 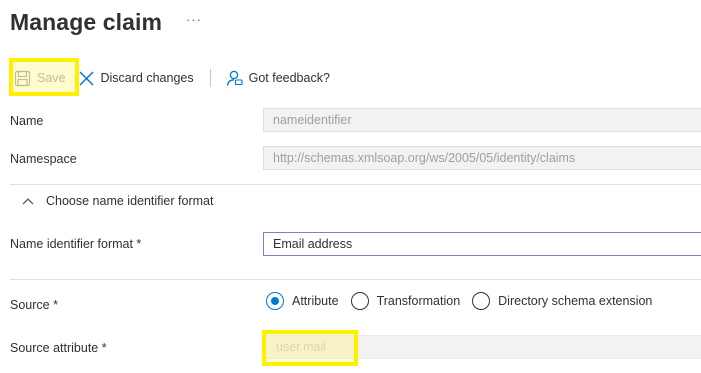 I want to click on title-row: Manage claim ···, so click(x=106, y=22).